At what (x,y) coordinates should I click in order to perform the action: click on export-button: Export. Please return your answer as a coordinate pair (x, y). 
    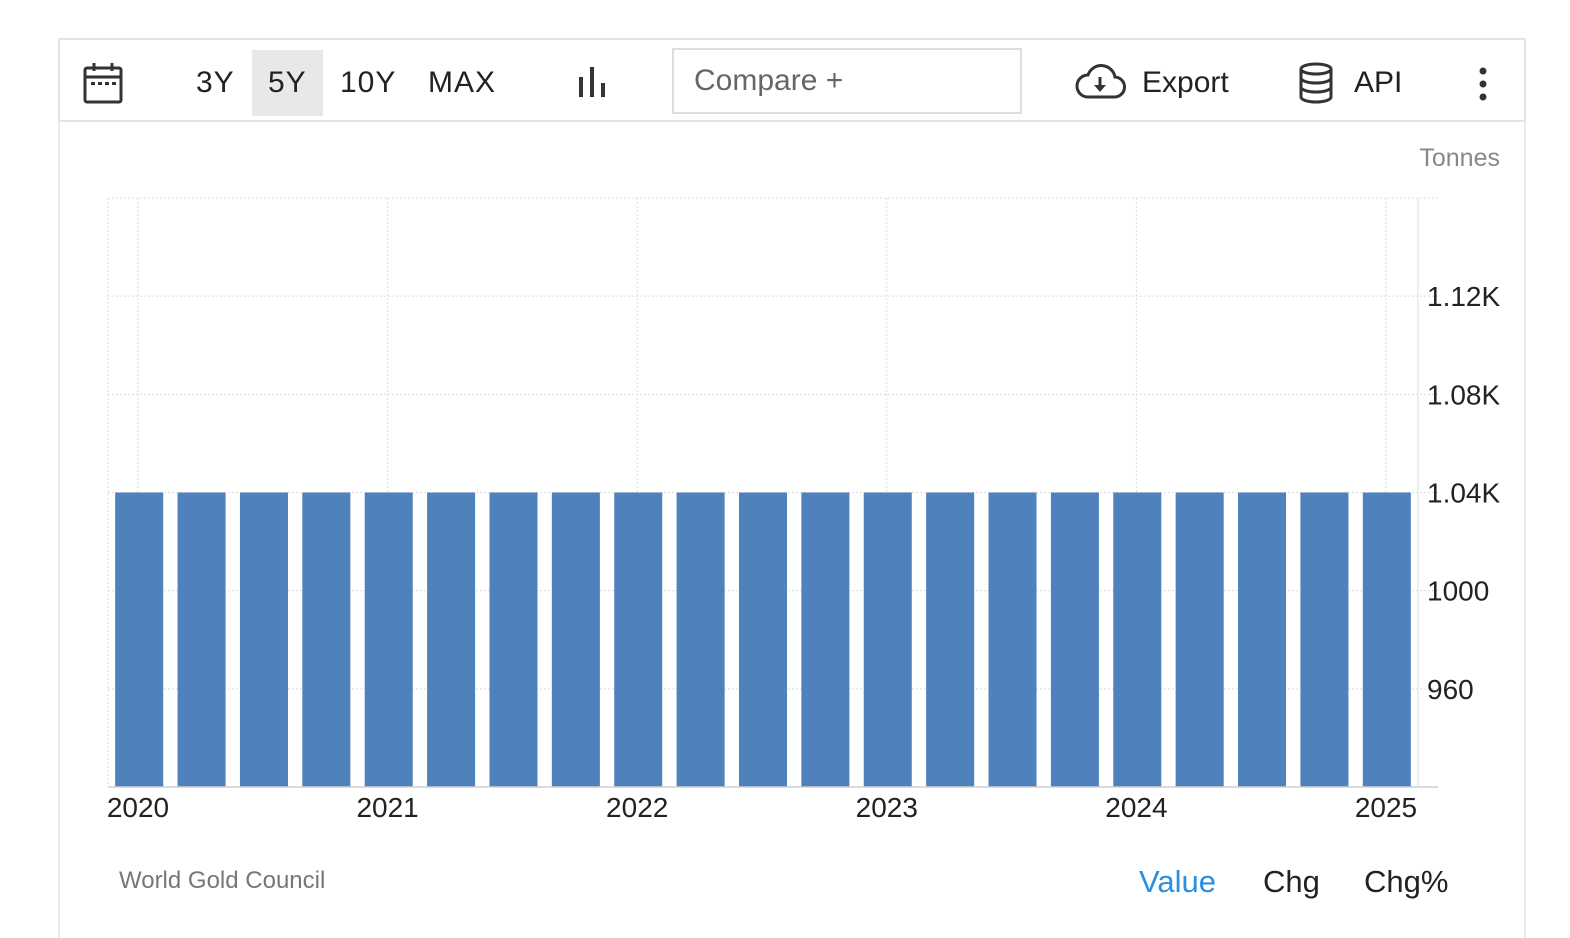
    Looking at the image, I should click on (1151, 83).